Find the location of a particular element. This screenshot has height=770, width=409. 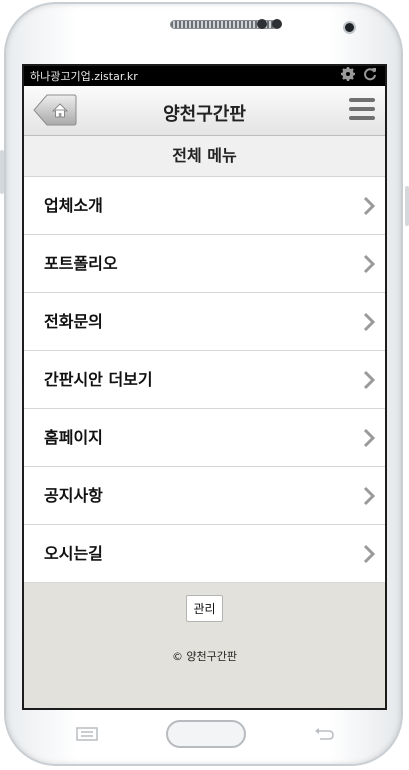

page-footer: 관리 © 양천구간판 is located at coordinates (204, 623).